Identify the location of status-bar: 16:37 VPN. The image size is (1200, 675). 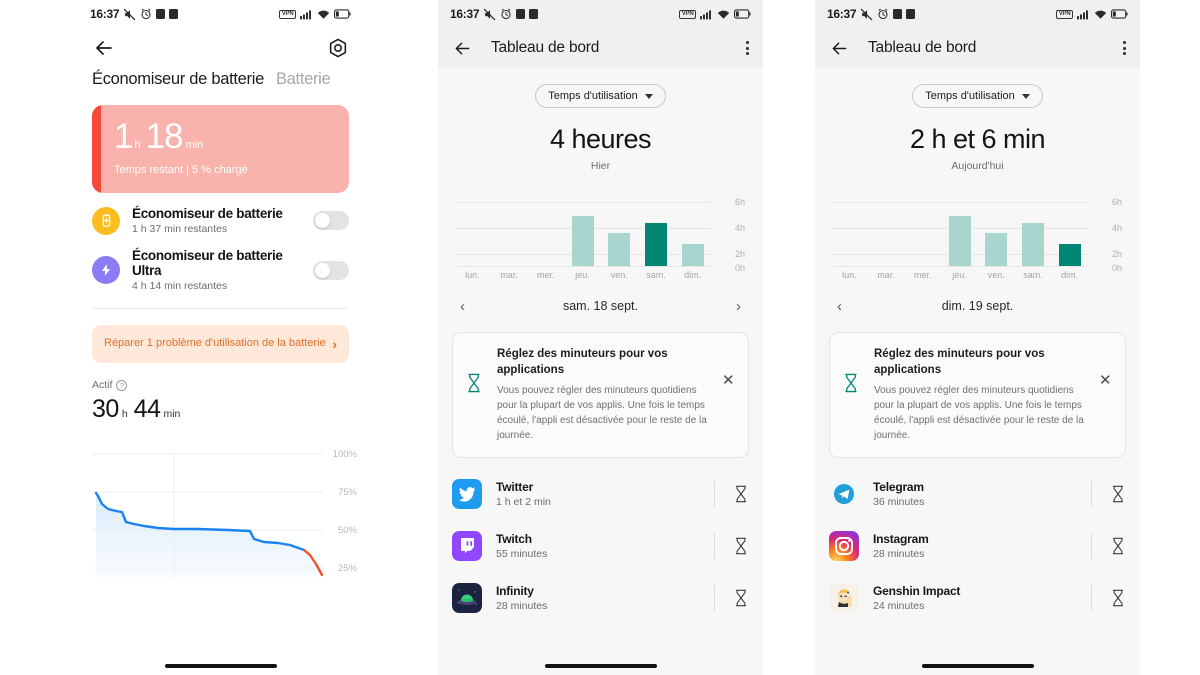
(977, 14).